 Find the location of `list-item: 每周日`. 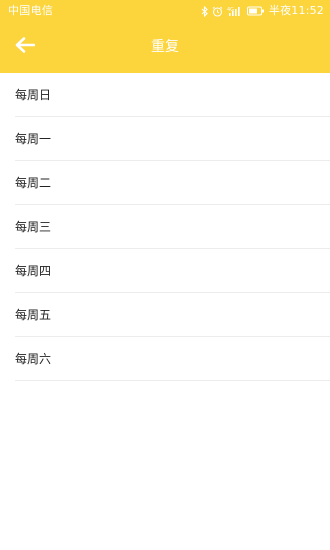

list-item: 每周日 is located at coordinates (165, 95).